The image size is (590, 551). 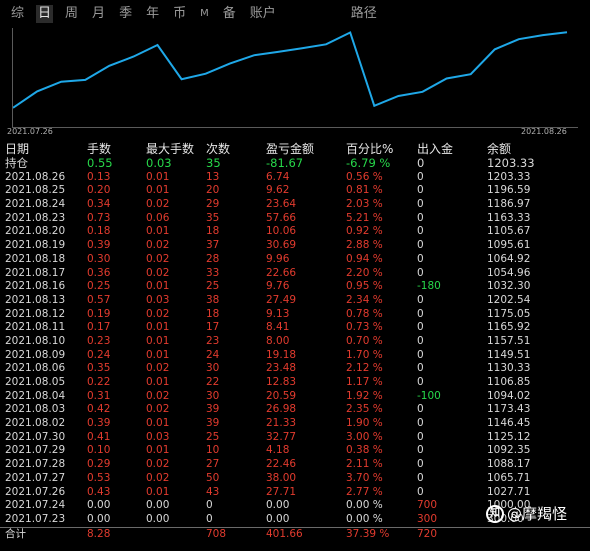 I want to click on cell-flow: 300, so click(x=427, y=518).